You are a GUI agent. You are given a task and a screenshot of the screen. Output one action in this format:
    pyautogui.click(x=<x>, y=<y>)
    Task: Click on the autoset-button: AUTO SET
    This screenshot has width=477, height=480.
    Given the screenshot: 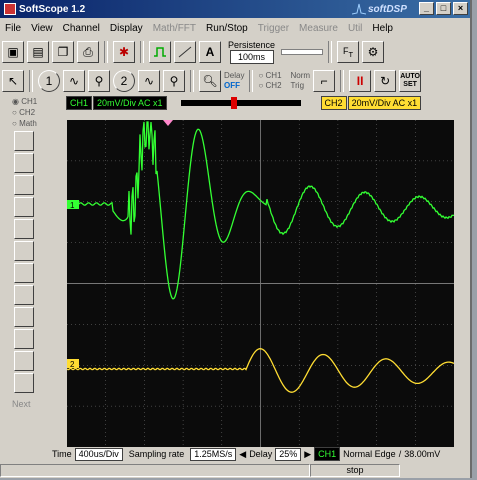 What is the action you would take?
    pyautogui.click(x=410, y=81)
    